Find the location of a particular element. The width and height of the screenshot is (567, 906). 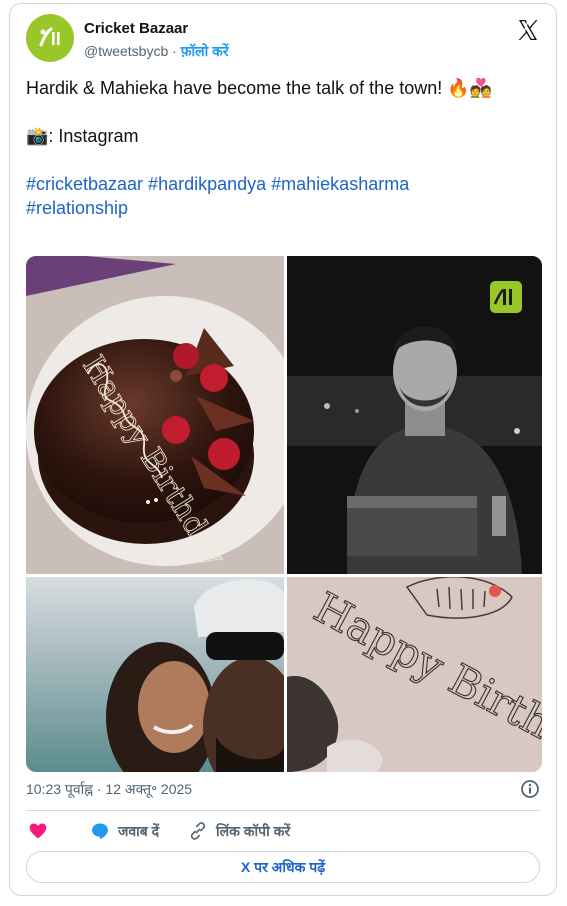

cricket-bazaar-logo-icon is located at coordinates (49, 37).